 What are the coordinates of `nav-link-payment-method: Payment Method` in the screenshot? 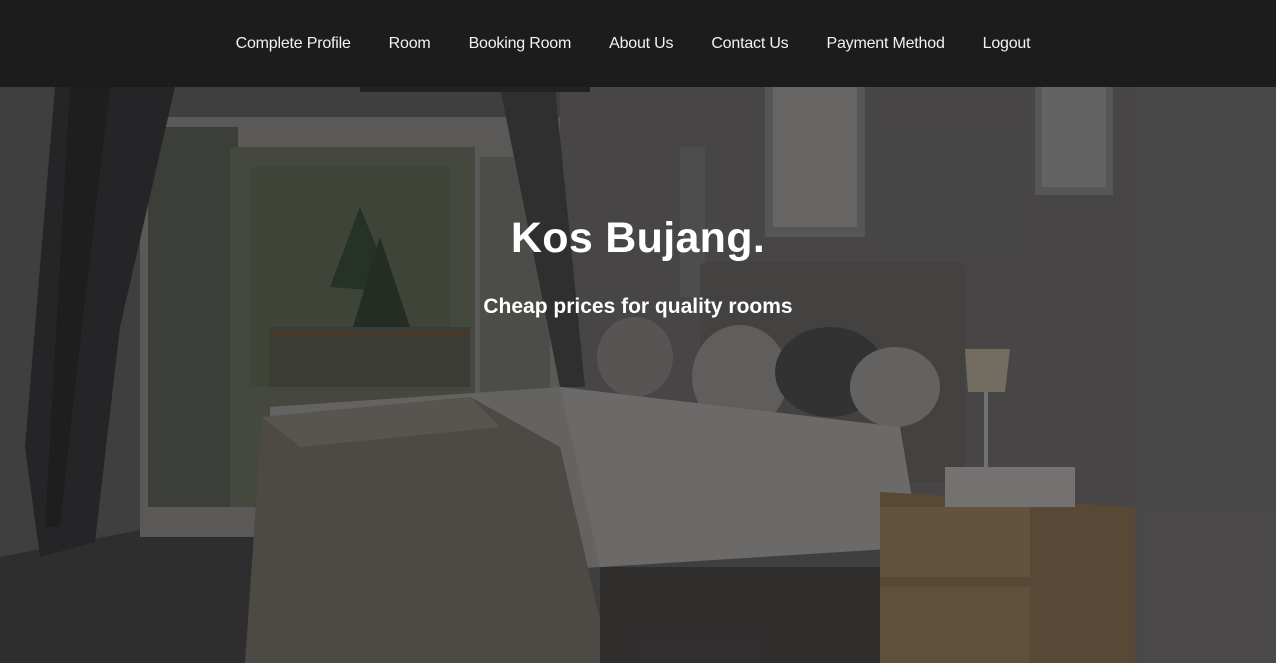 It's located at (885, 44).